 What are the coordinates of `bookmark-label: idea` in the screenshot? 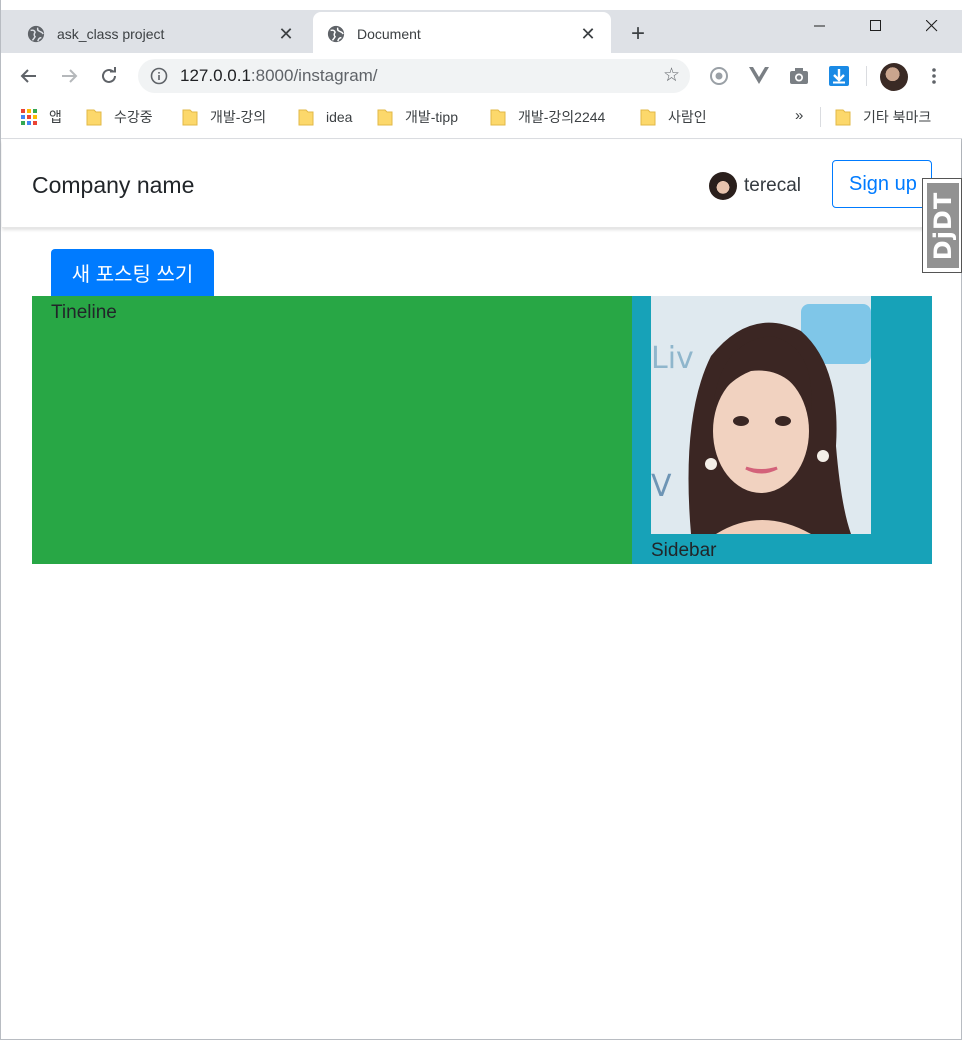 It's located at (339, 117).